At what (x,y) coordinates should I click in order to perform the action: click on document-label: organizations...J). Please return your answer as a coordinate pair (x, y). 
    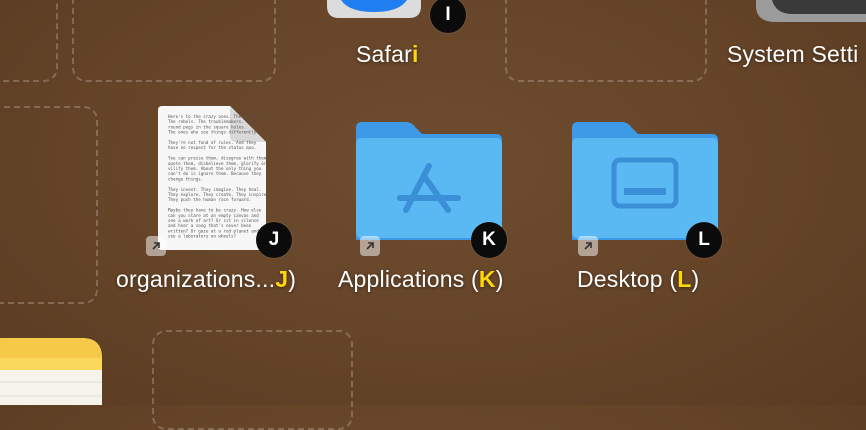
    Looking at the image, I should click on (206, 279).